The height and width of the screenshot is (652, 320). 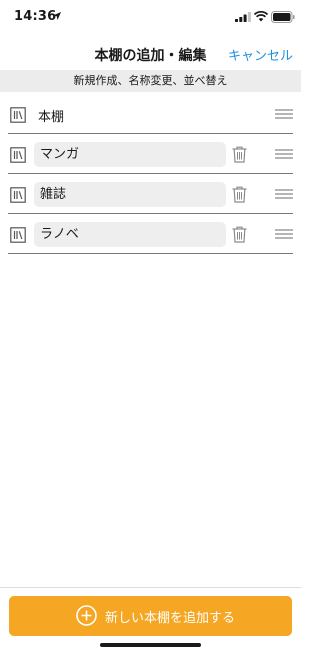 I want to click on shelf-row-default: 本棚, so click(x=150, y=114).